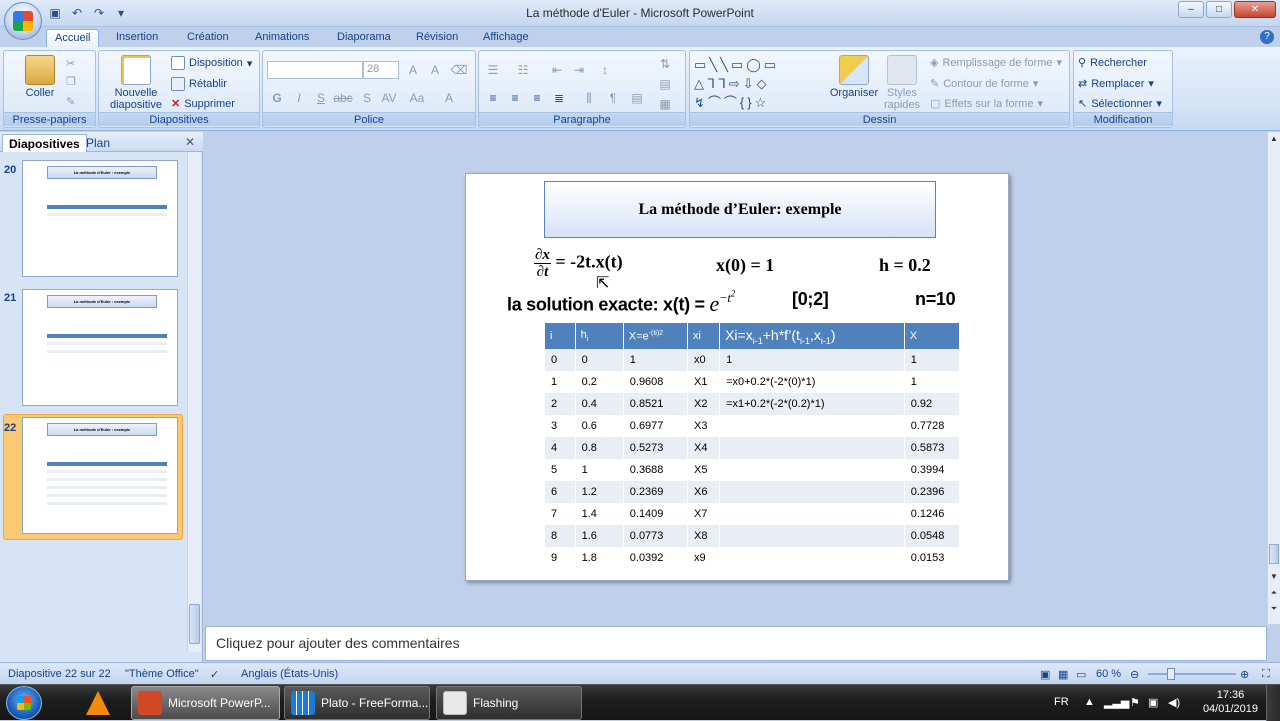 This screenshot has height=721, width=1280. I want to click on tab-animations: Animations, so click(282, 38).